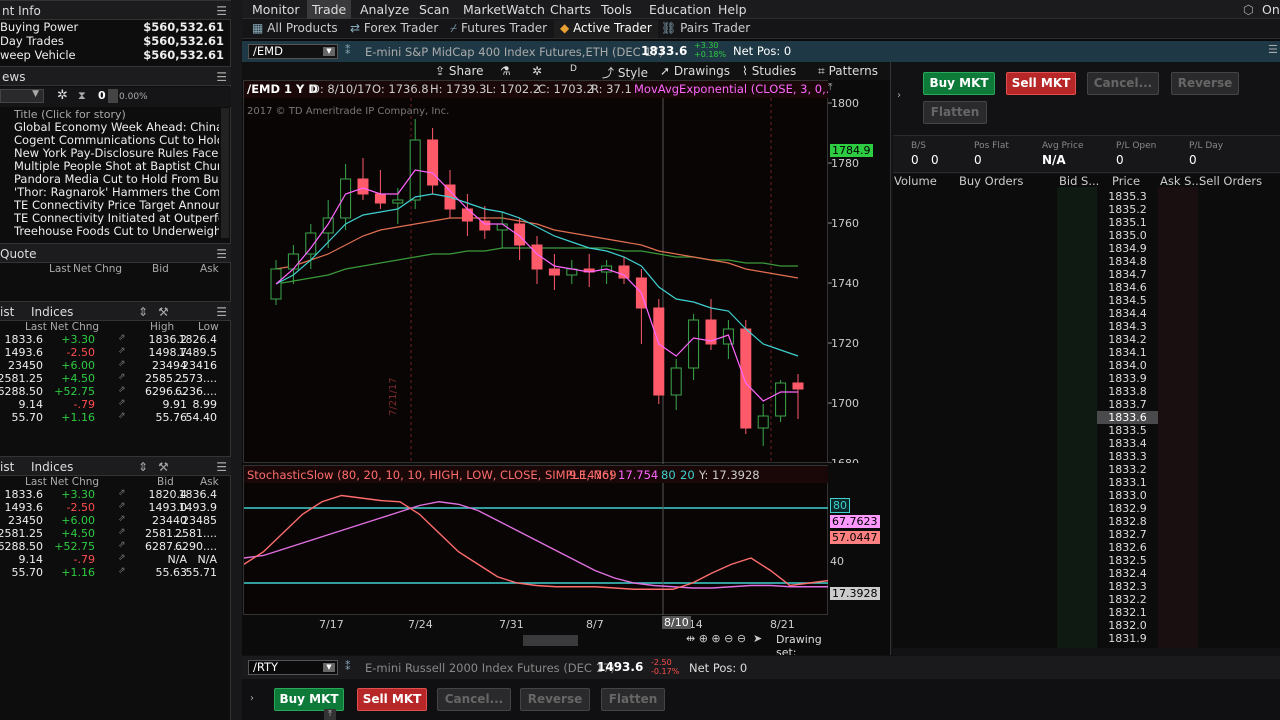  What do you see at coordinates (115, 507) in the screenshot?
I see `watchlist-row: 1493.6 -2.50 1493.0 1493.9 ⇗` at bounding box center [115, 507].